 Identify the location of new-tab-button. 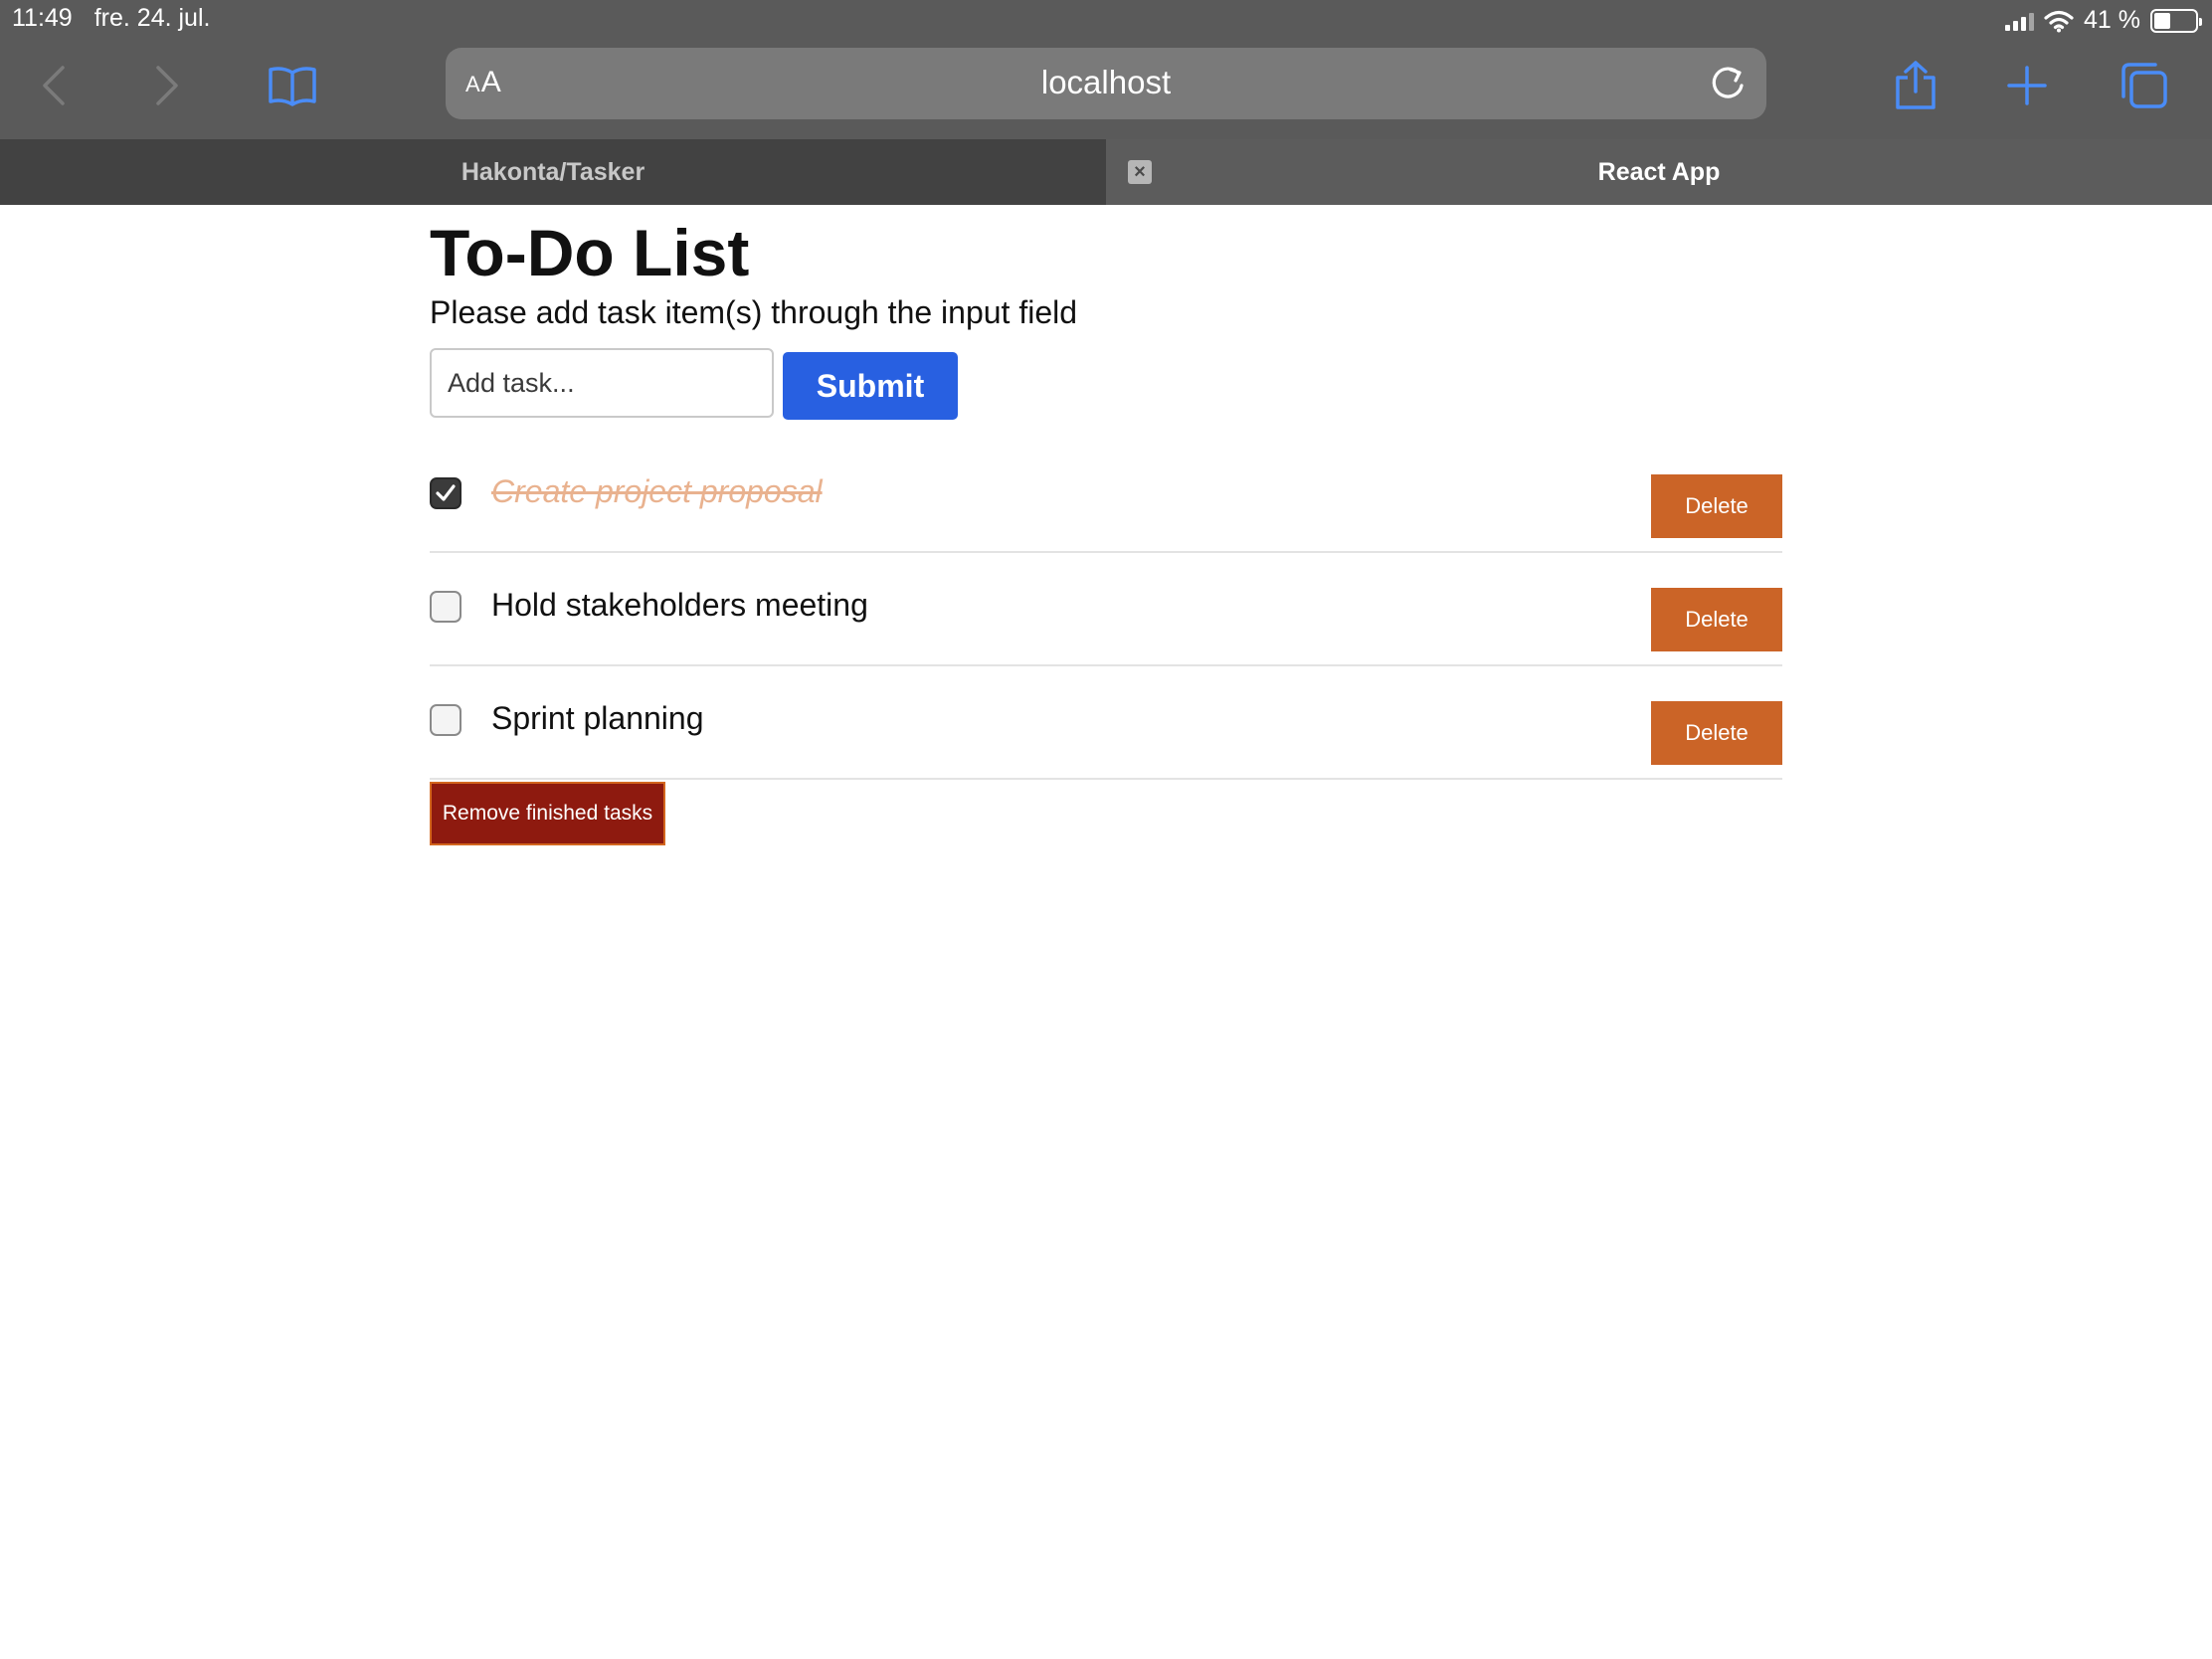
(2027, 85).